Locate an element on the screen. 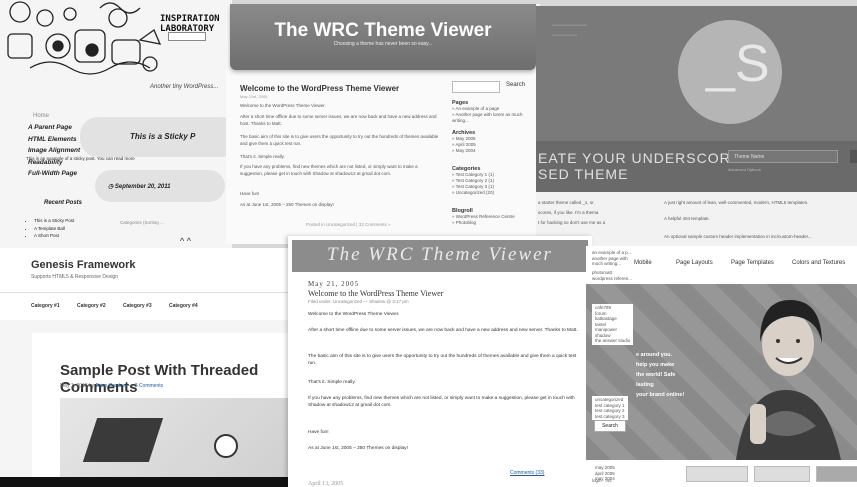  nav-item: Image Alignment is located at coordinates (54, 150).